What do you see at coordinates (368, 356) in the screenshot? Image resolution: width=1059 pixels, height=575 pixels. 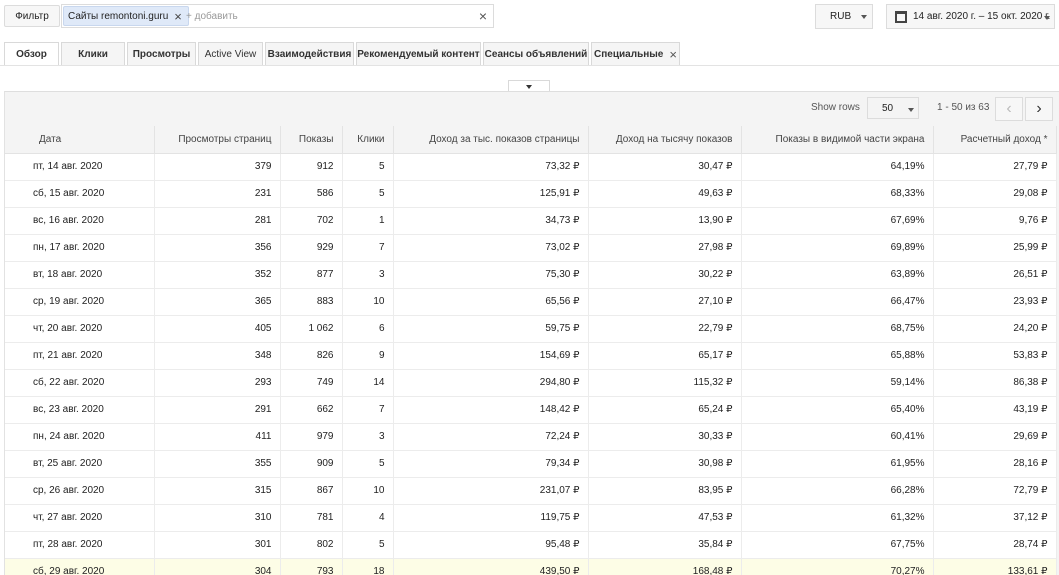 I see `cell-clicks: 9` at bounding box center [368, 356].